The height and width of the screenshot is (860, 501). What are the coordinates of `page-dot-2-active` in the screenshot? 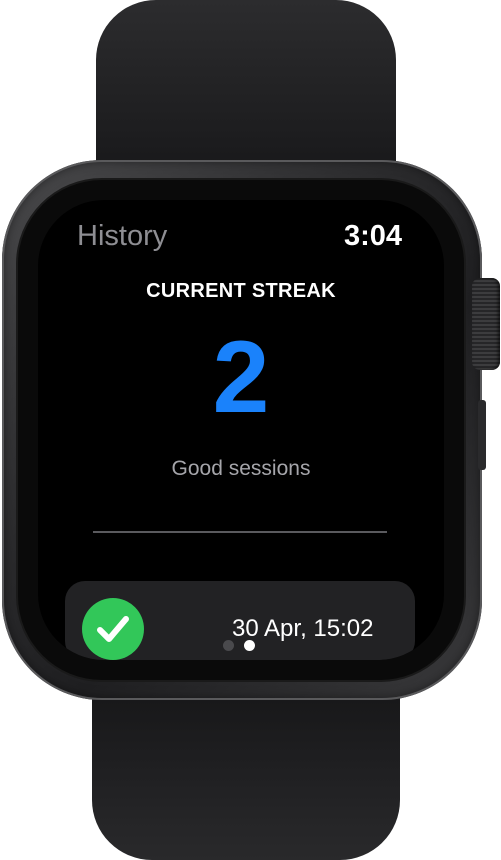 It's located at (249, 645).